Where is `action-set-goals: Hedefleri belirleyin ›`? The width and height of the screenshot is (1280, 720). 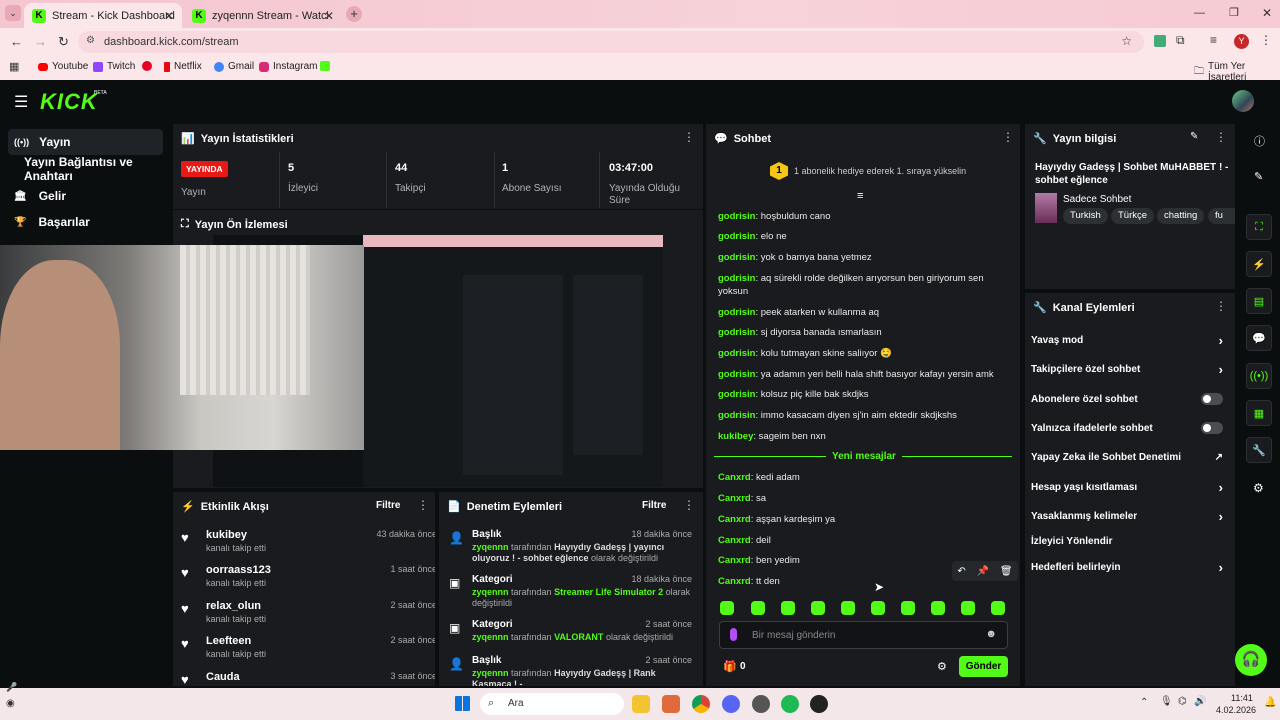 action-set-goals: Hedefleri belirleyin › is located at coordinates (1129, 567).